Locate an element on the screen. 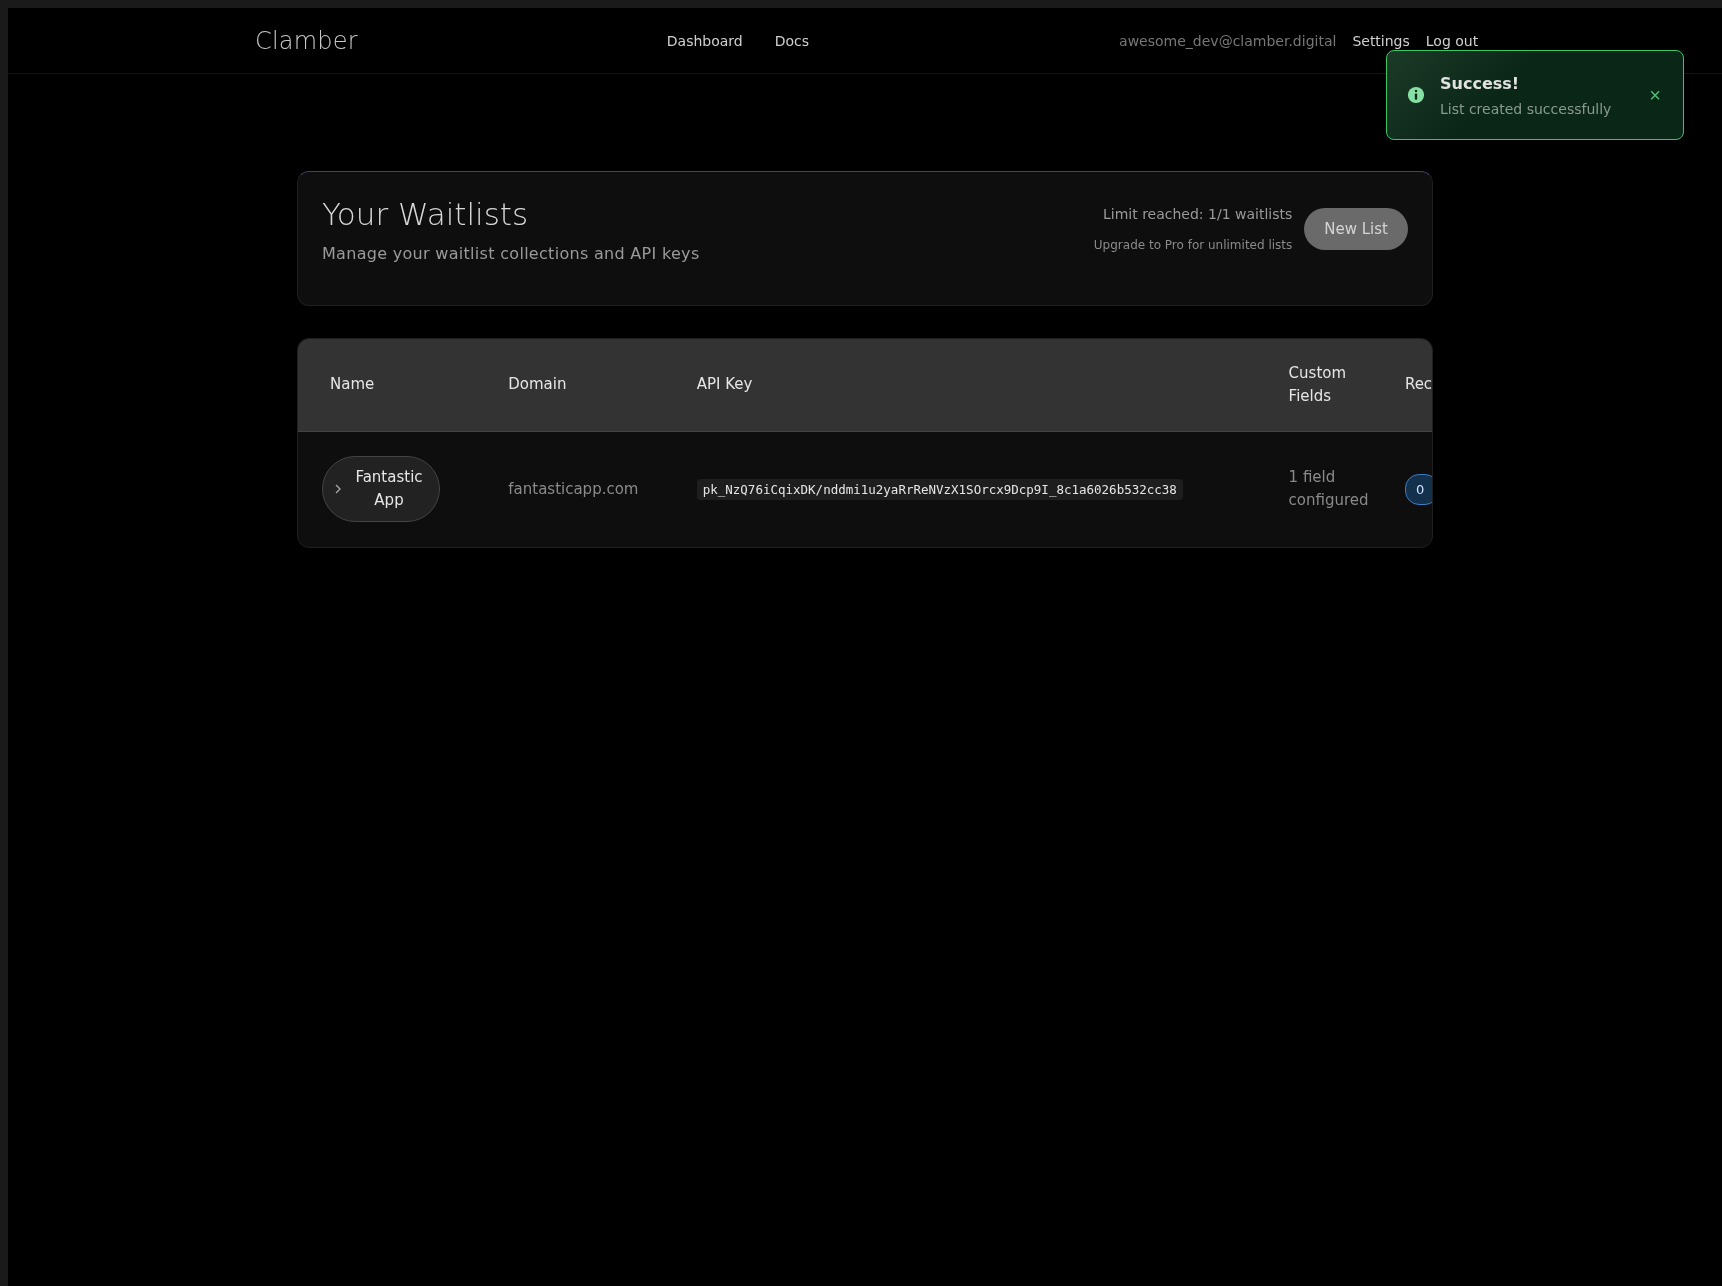 This screenshot has height=1286, width=1722. logo: Clamber is located at coordinates (306, 40).